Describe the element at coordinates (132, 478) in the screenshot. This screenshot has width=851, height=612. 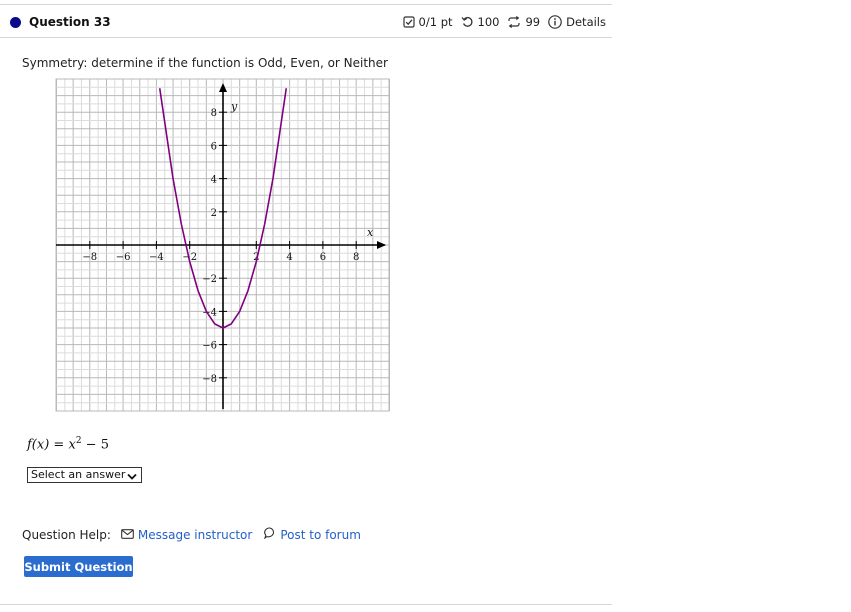
I see `chevron-down-icon` at that location.